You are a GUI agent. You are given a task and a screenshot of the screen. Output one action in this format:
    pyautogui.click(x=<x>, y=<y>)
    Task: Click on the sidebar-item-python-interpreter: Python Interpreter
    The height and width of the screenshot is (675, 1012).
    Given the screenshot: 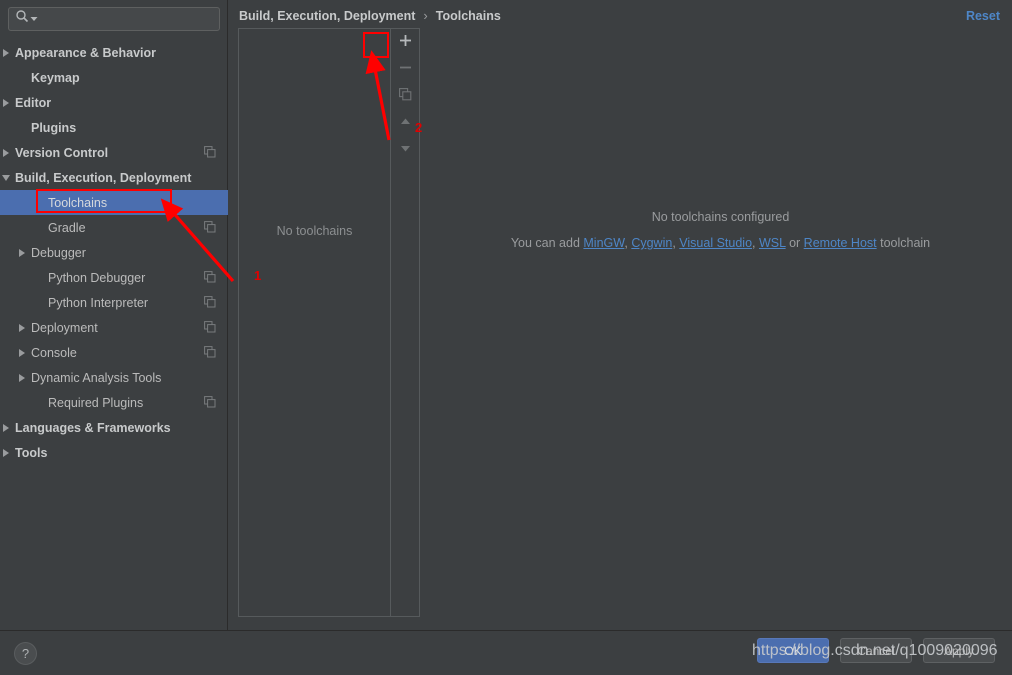 What is the action you would take?
    pyautogui.click(x=114, y=302)
    